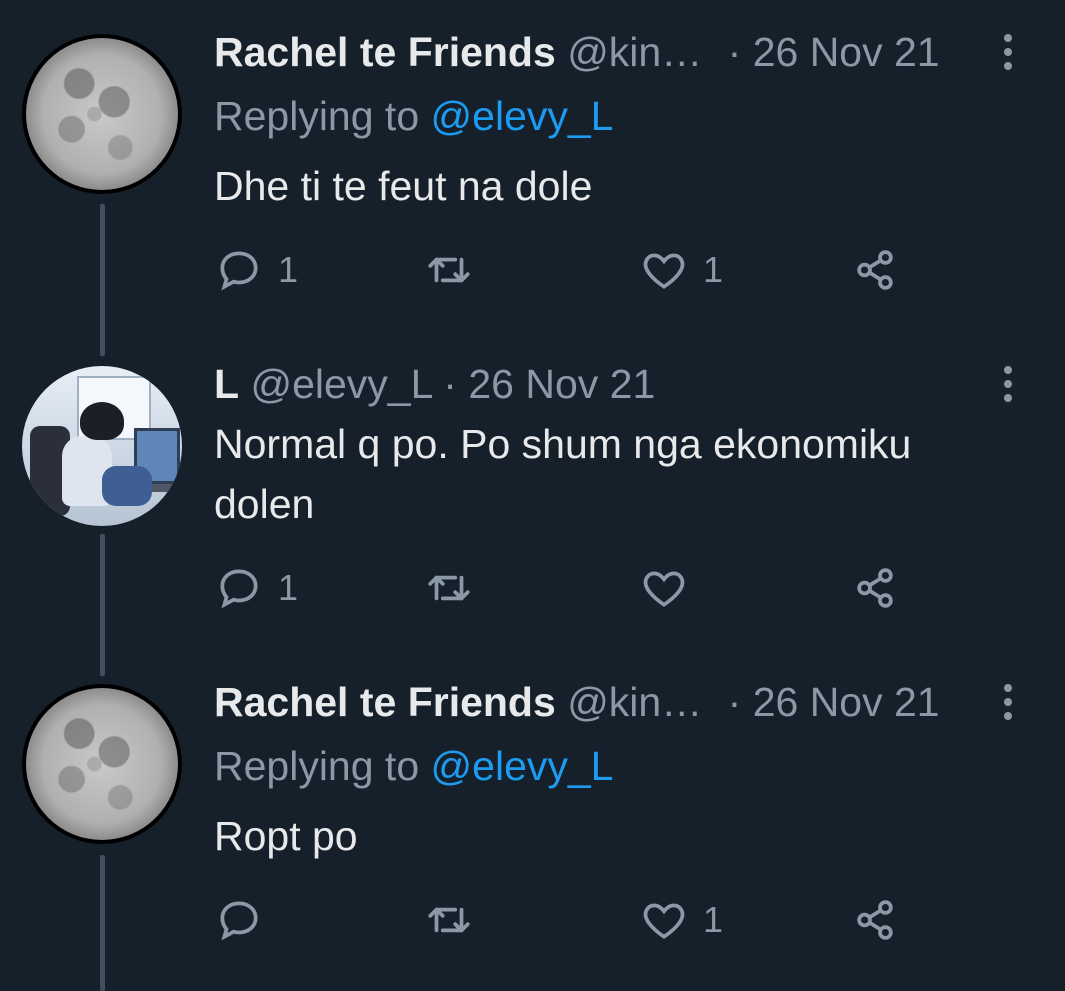  What do you see at coordinates (102, 446) in the screenshot?
I see `anime-avatar` at bounding box center [102, 446].